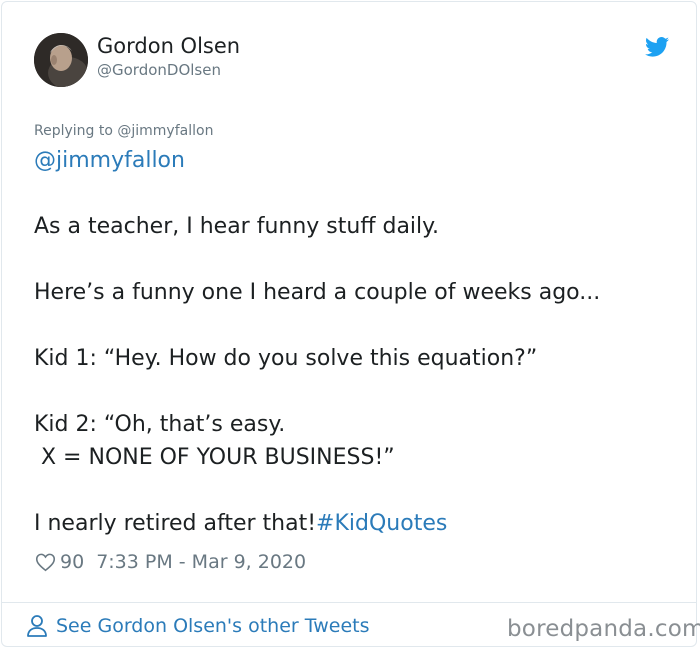 The width and height of the screenshot is (700, 650). I want to click on author-handle: @GordonDOlsen, so click(159, 70).